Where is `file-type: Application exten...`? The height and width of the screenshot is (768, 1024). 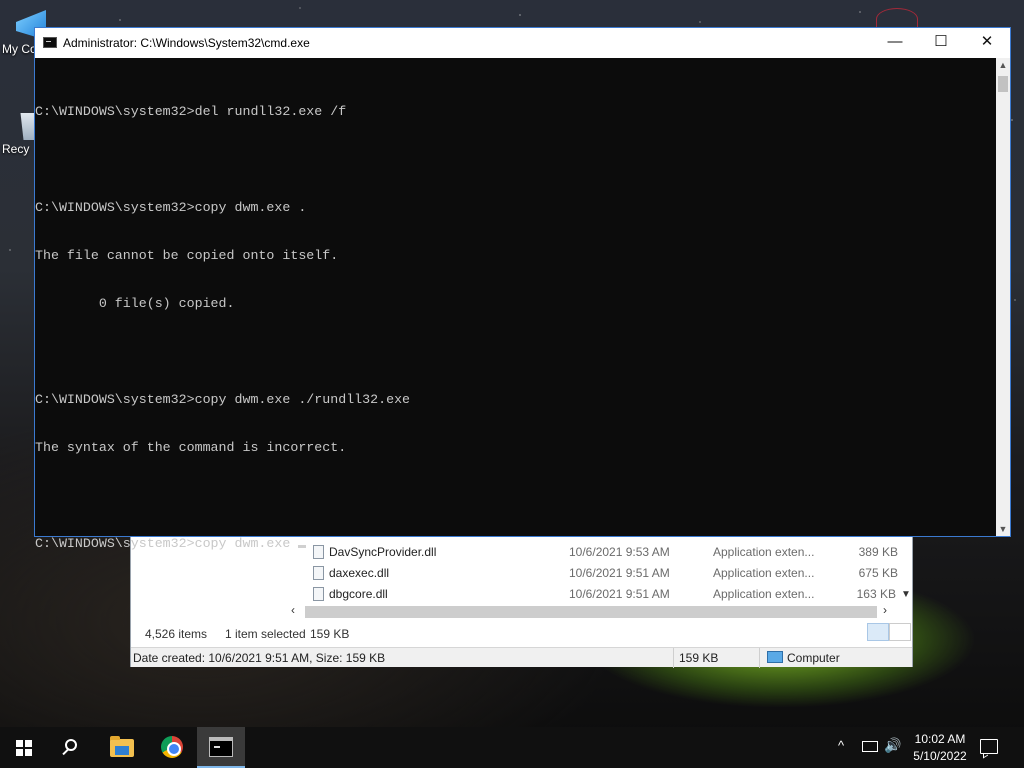
file-type: Application exten... is located at coordinates (764, 594).